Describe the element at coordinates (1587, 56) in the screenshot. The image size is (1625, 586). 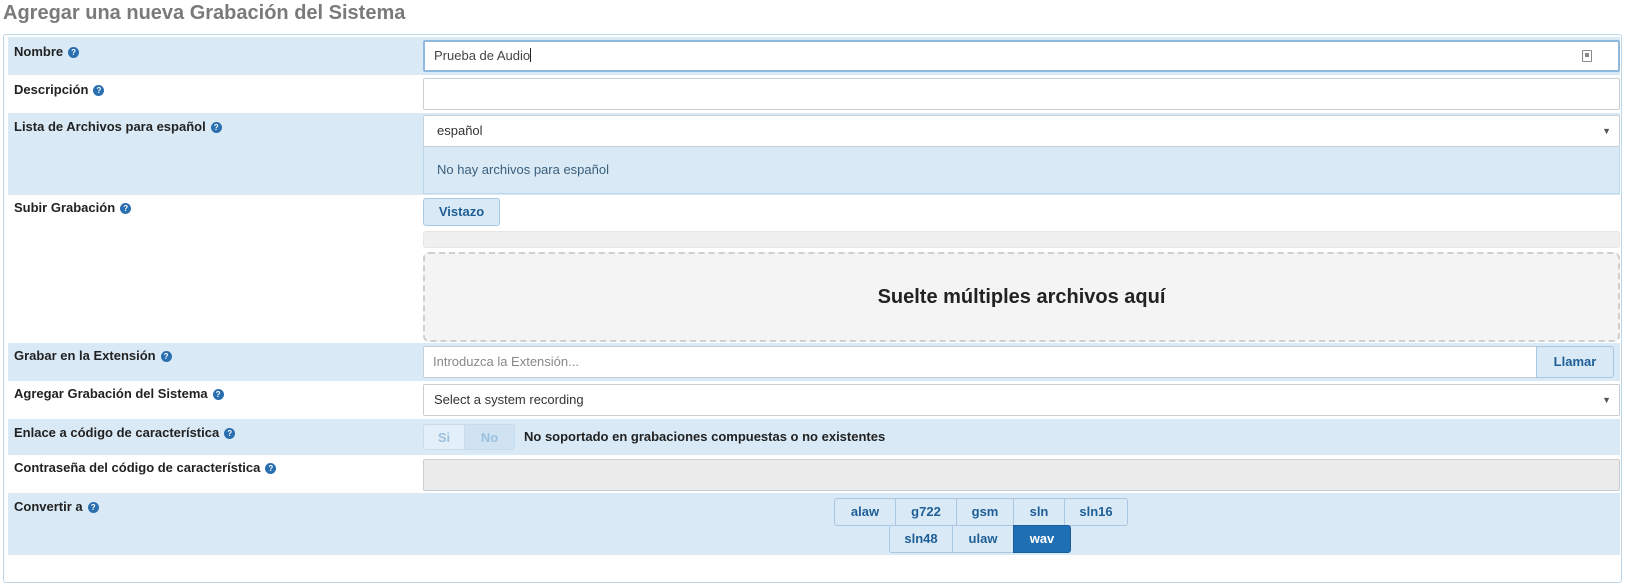
I see `autofill-icon` at that location.